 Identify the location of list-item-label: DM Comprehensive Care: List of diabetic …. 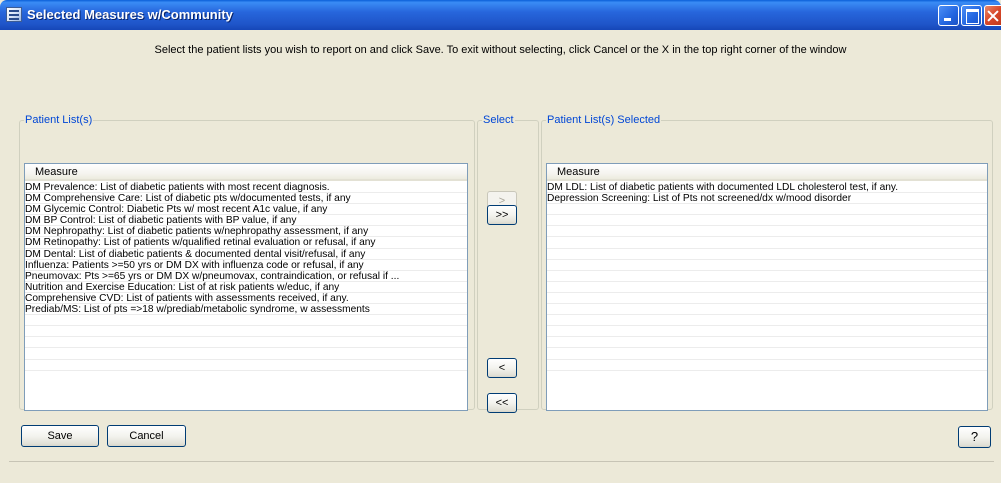
(188, 199).